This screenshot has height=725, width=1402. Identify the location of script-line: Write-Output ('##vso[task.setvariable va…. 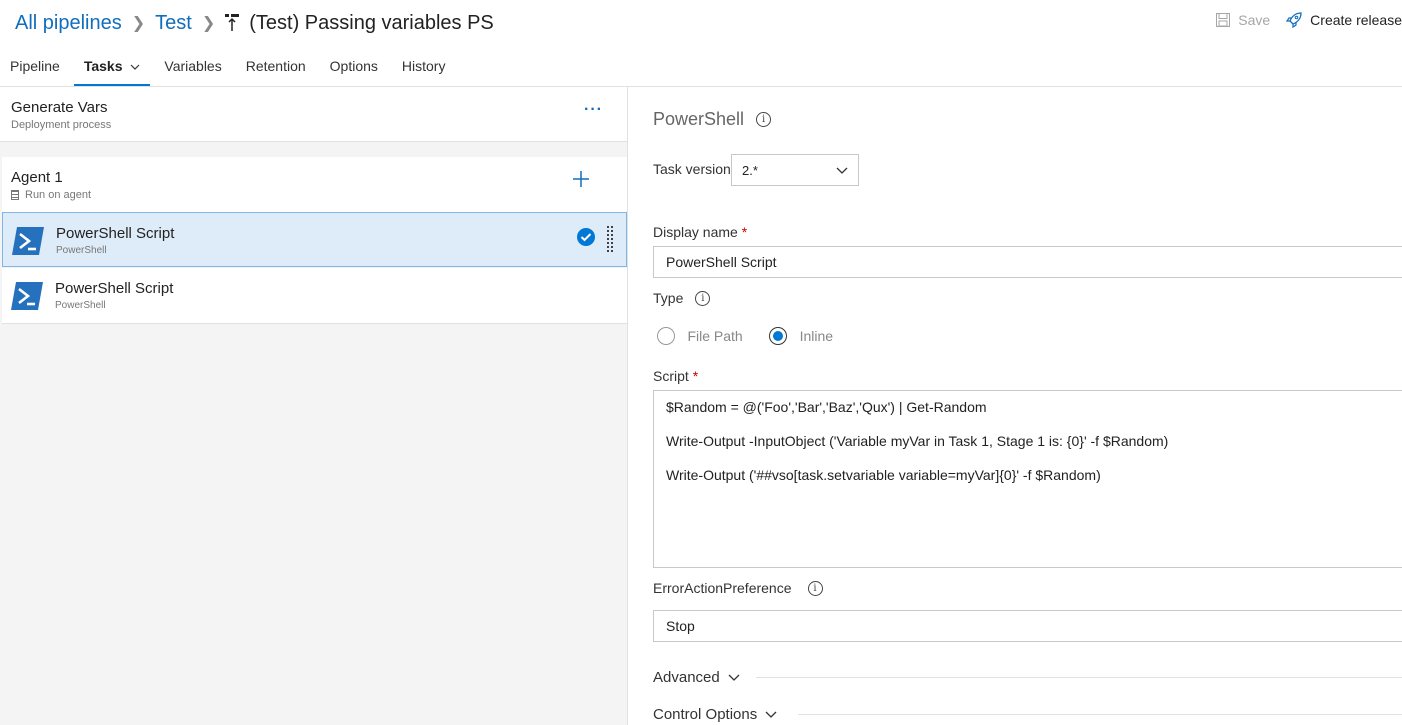
(883, 475).